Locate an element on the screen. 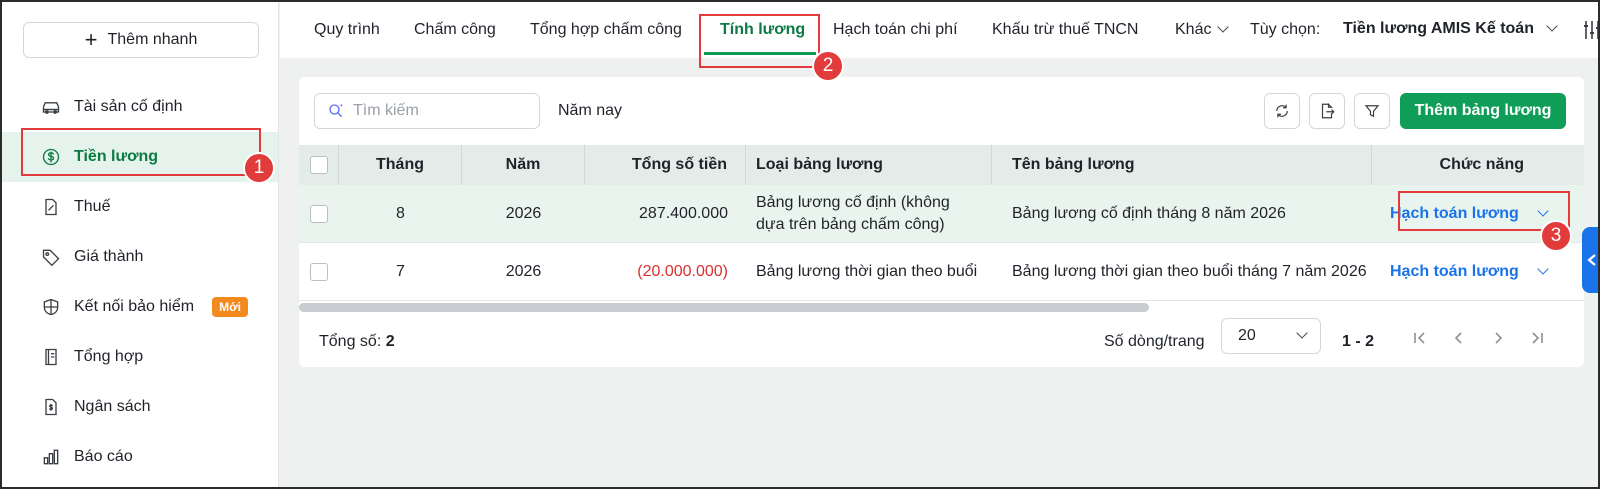 This screenshot has width=1600, height=489. shield-icon is located at coordinates (51, 307).